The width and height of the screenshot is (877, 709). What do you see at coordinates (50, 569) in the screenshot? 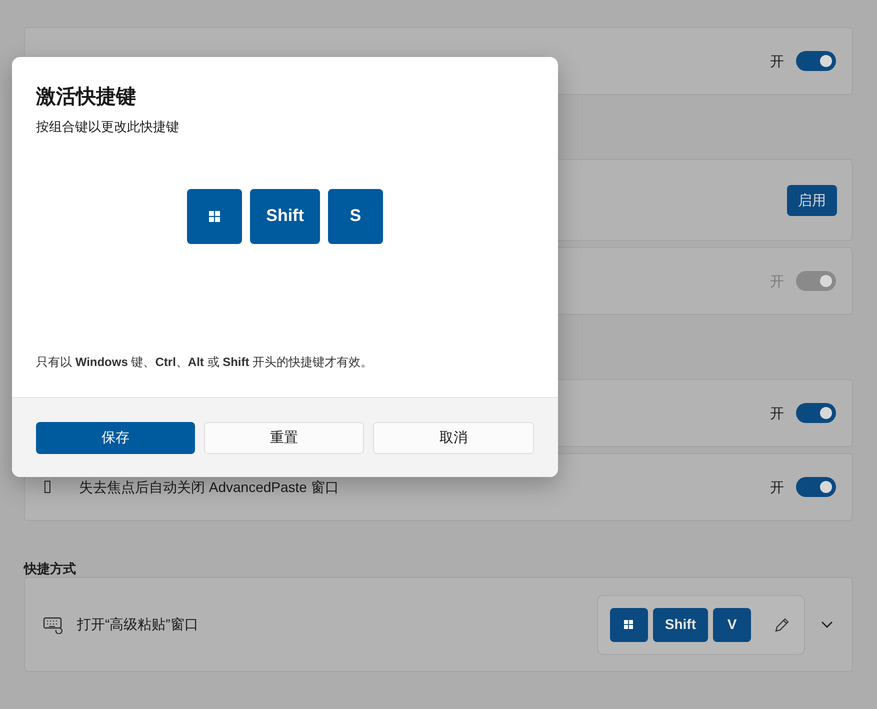
I see `section-heading: 快捷方式` at bounding box center [50, 569].